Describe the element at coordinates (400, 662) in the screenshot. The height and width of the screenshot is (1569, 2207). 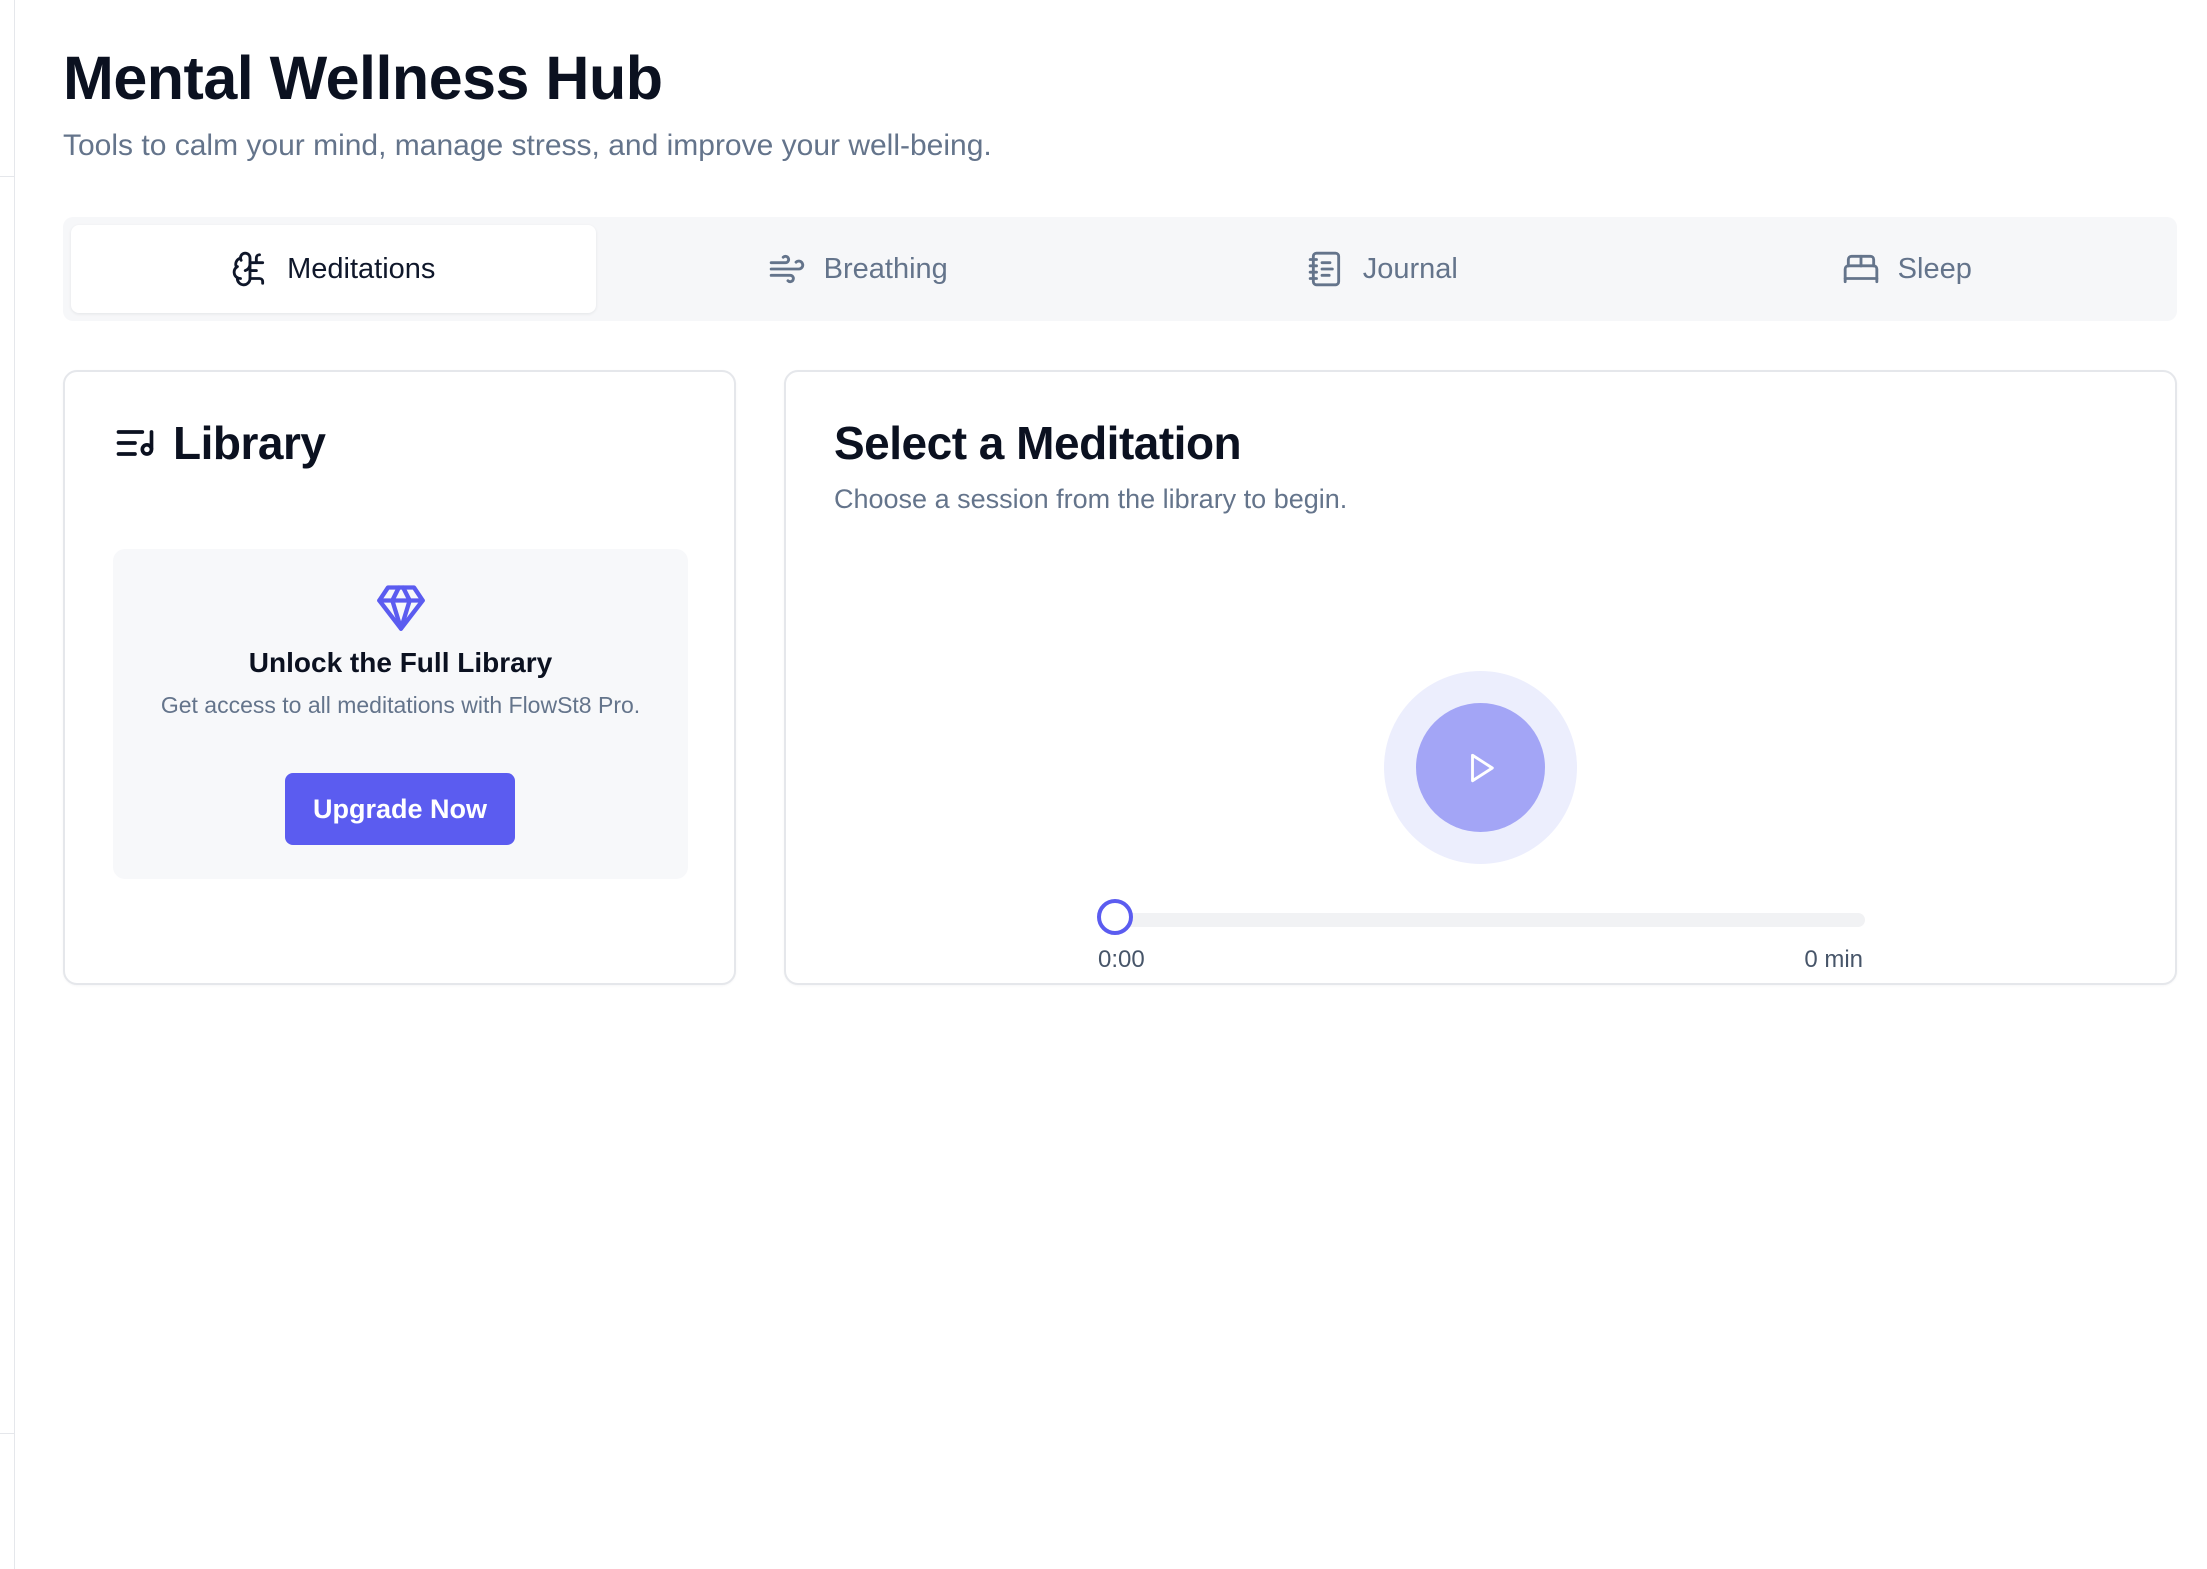
I see `upgrade-title: Unlock the Full Library` at that location.